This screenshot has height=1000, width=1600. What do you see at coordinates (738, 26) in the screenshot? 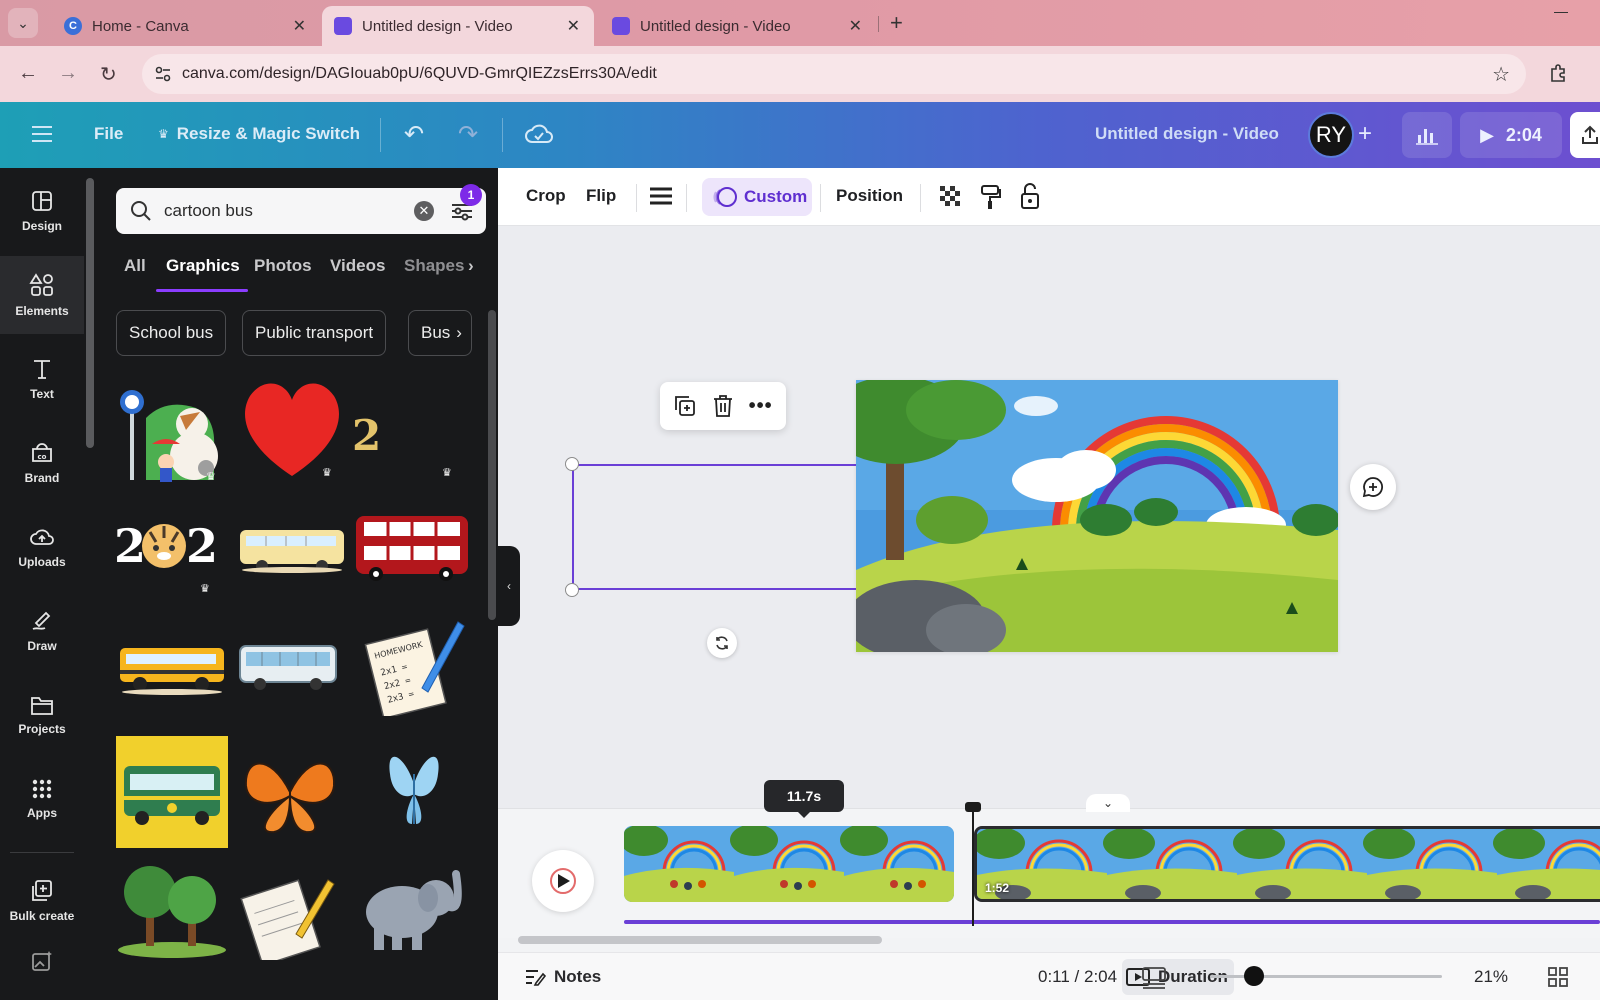
I see `tab-untitled-video: Untitled design - Video ✕` at bounding box center [738, 26].